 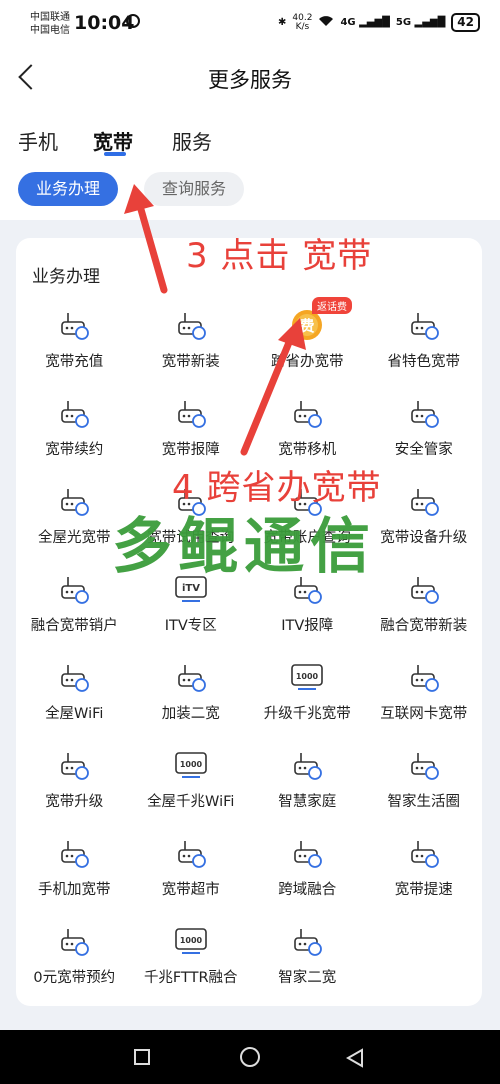 What do you see at coordinates (74, 872) in the screenshot?
I see `service-item: 手机加宽带` at bounding box center [74, 872].